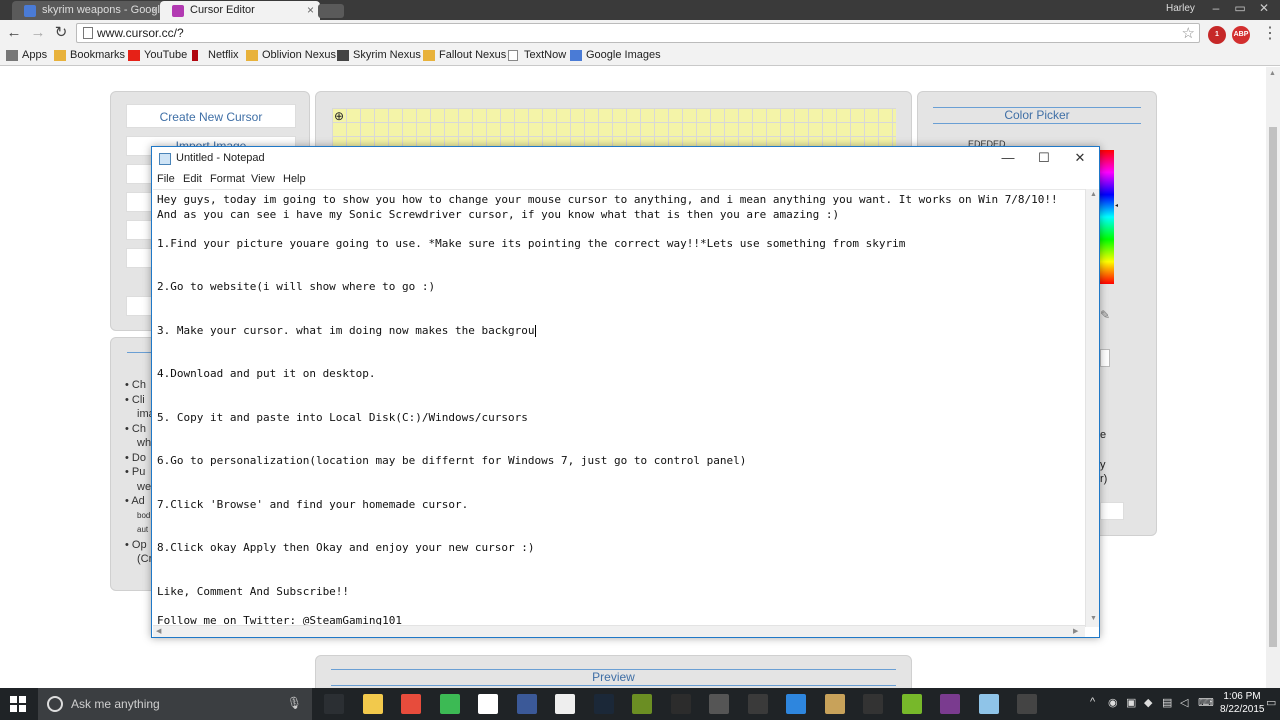  I want to click on maximize-icon: ▭, so click(1240, 9).